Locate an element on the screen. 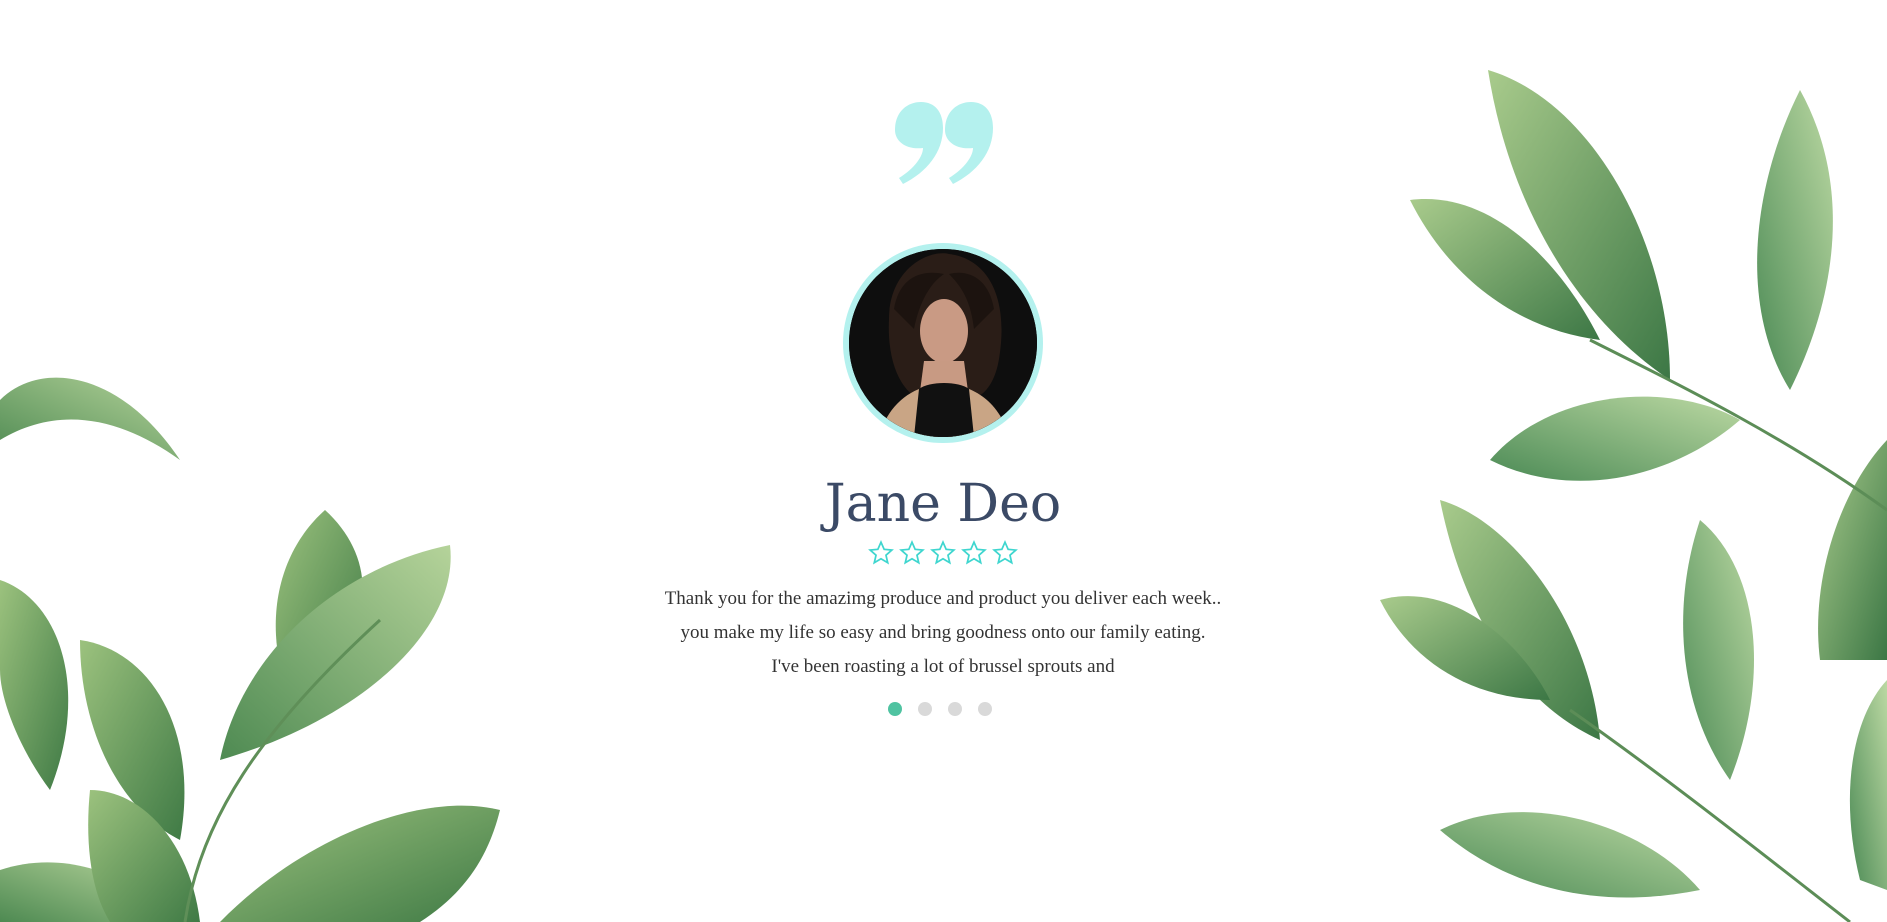 This screenshot has width=1887, height=922. carousel-pagination is located at coordinates (940, 710).